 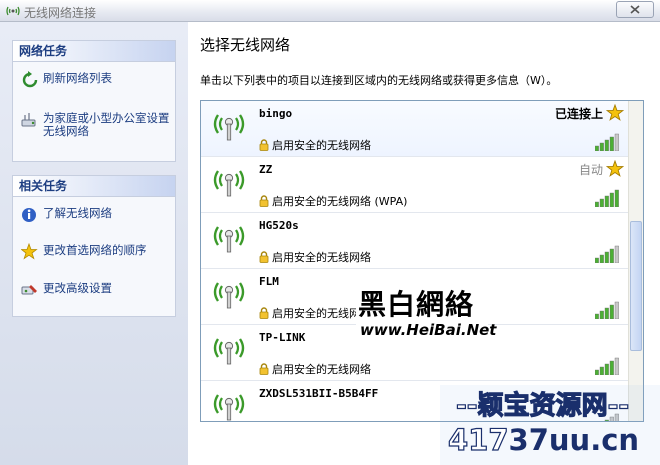 I want to click on network-status: 已连接上, so click(x=578, y=114).